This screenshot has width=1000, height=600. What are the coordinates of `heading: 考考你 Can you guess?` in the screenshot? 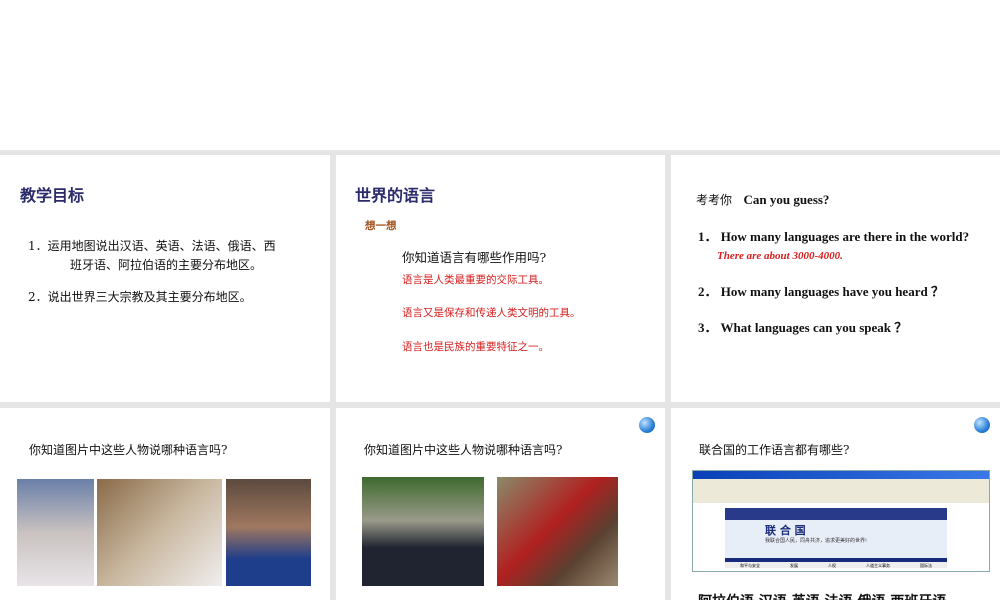 It's located at (762, 199).